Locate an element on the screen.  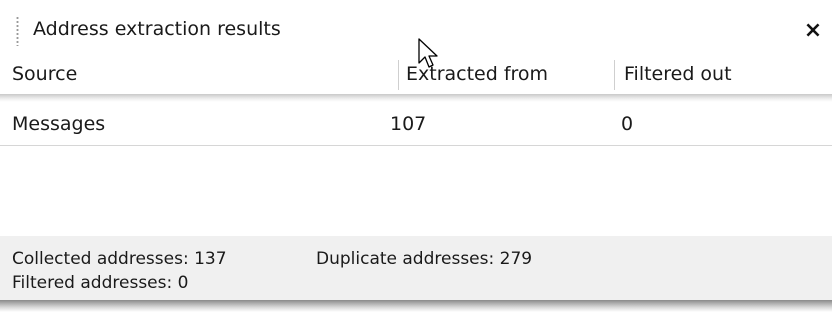
panel-bottom-edge is located at coordinates (416, 306).